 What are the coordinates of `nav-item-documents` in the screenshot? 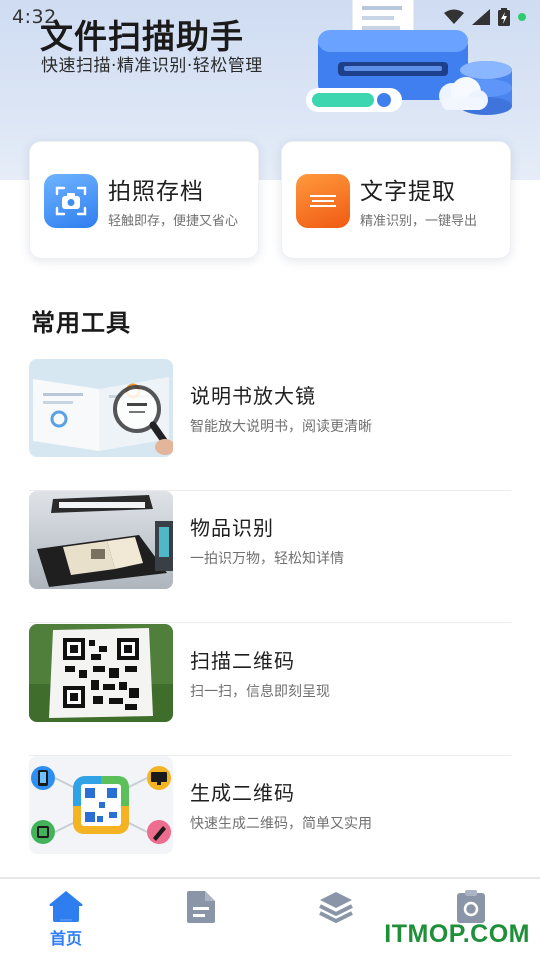 It's located at (201, 921).